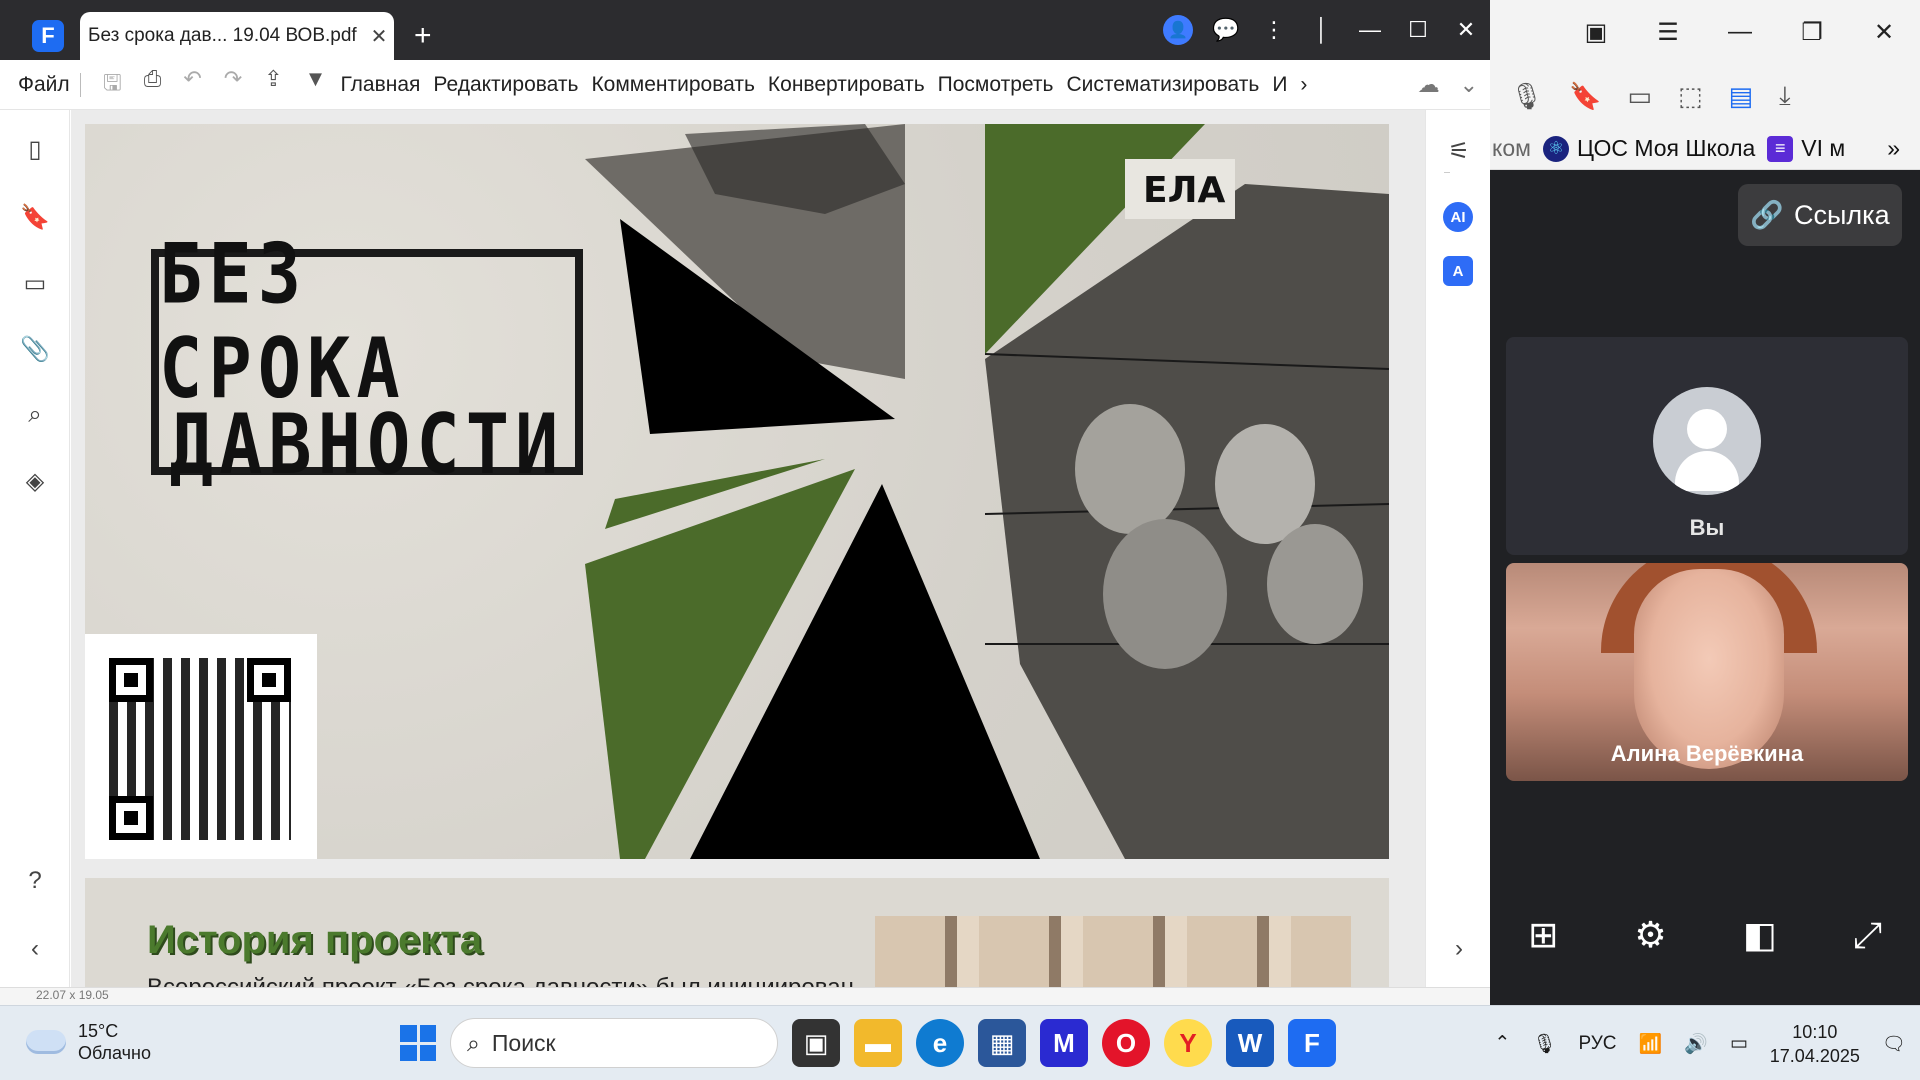 The width and height of the screenshot is (1920, 1080). What do you see at coordinates (1429, 85) in the screenshot?
I see `cloud-upload-icon: ☁` at bounding box center [1429, 85].